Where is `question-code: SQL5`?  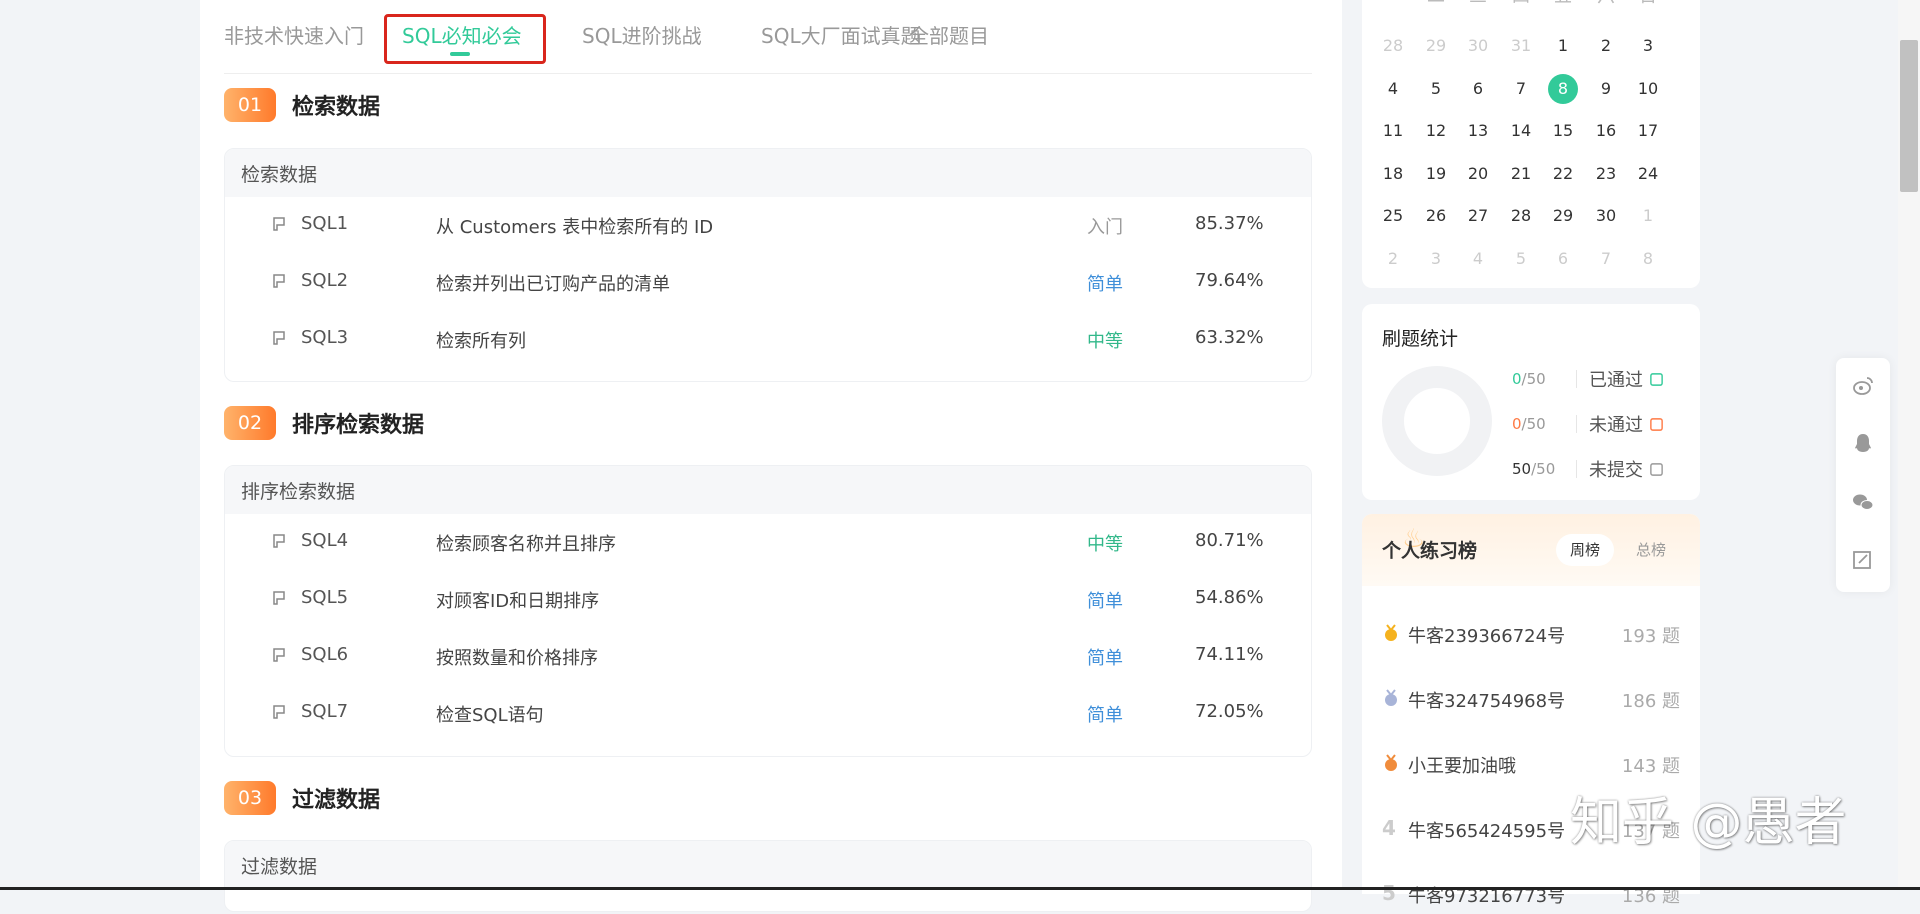 question-code: SQL5 is located at coordinates (325, 597).